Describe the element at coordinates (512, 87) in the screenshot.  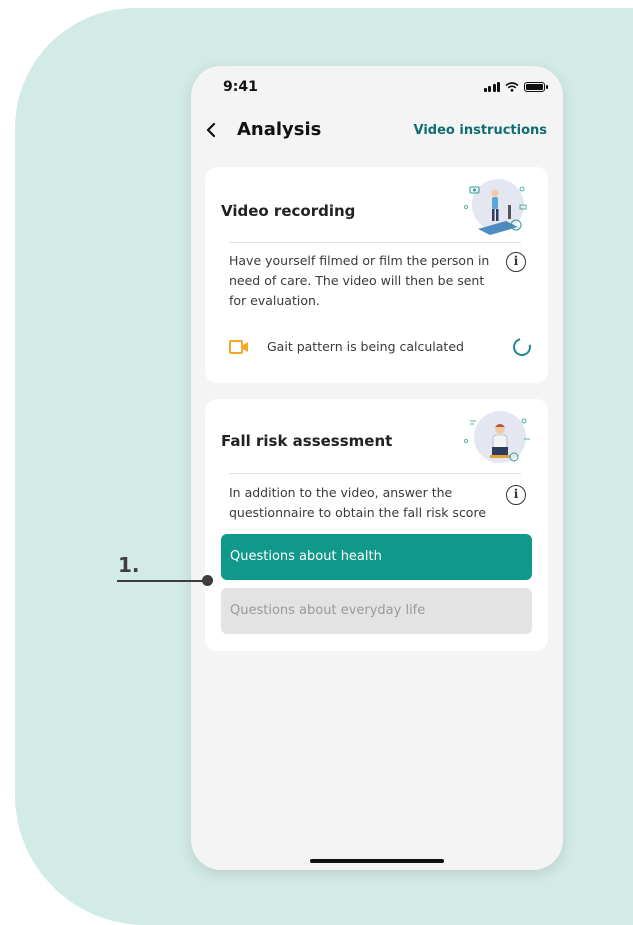
I see `wifi-icon` at that location.